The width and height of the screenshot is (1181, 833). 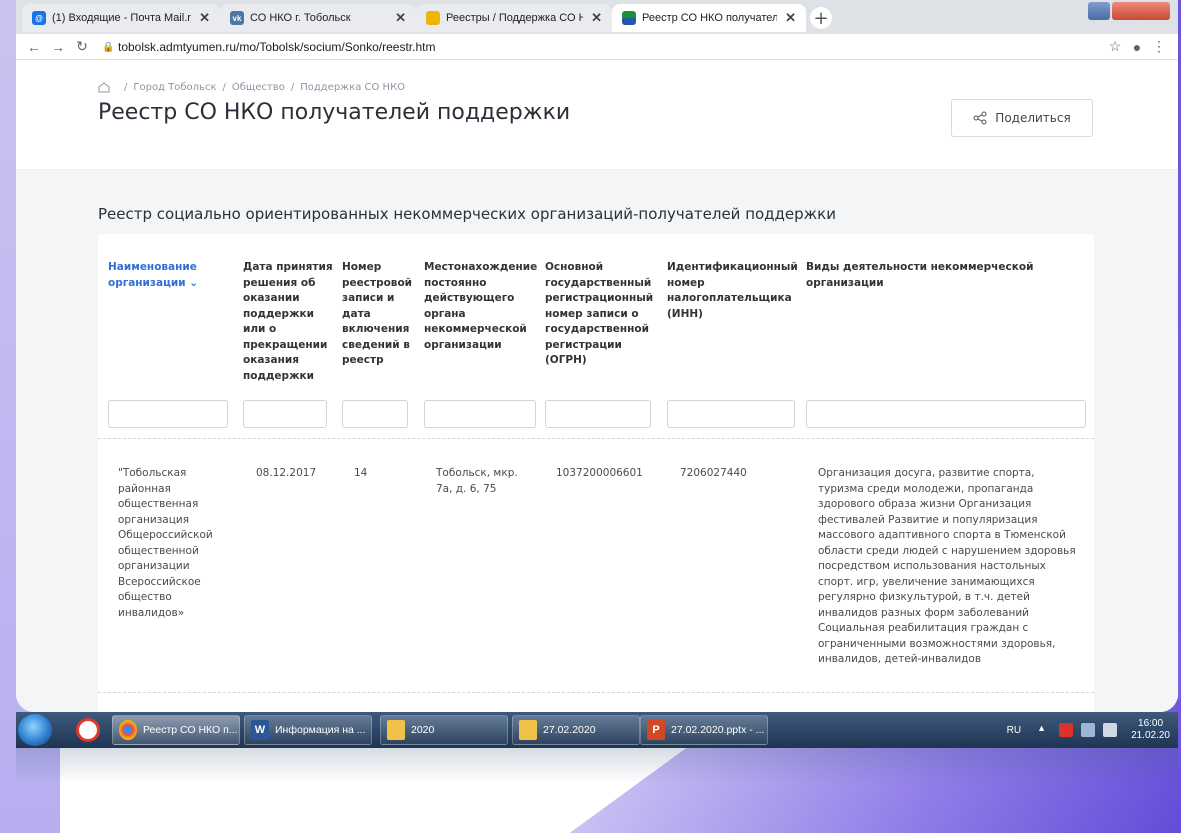 I want to click on column-header-name: Наименование организации ⌄, so click(x=167, y=275).